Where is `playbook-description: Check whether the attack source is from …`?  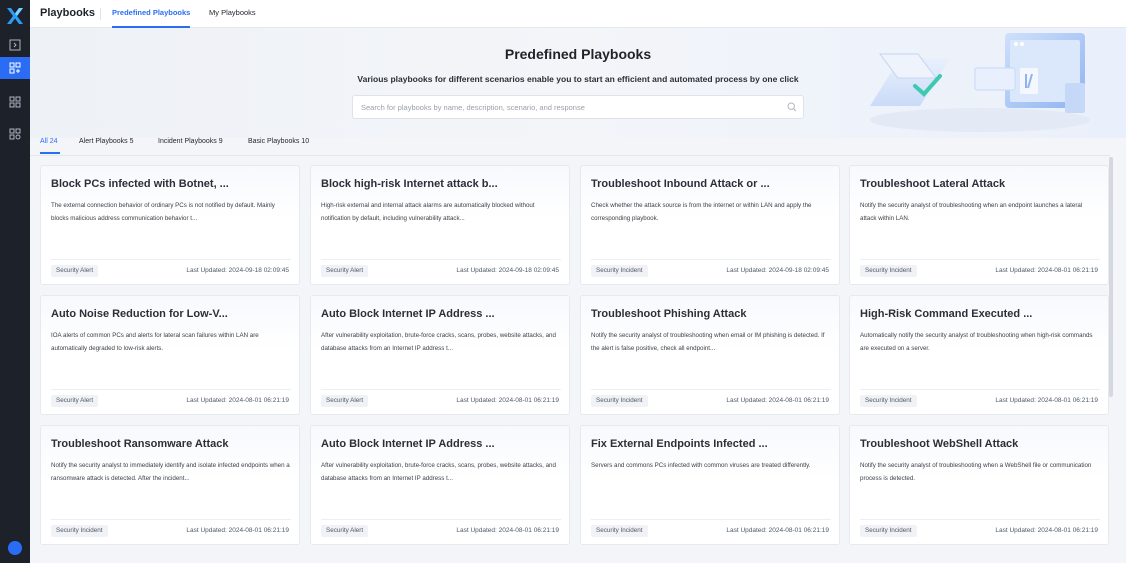 playbook-description: Check whether the attack source is from … is located at coordinates (701, 212).